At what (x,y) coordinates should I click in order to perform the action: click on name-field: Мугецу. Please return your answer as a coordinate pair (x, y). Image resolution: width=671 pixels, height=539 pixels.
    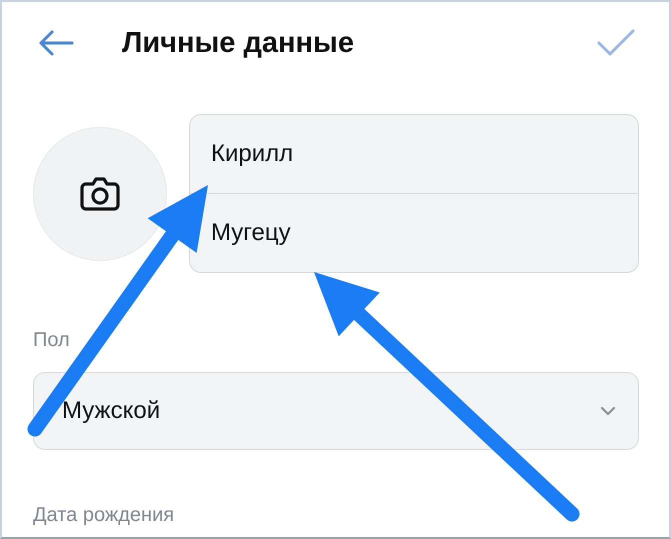
    Looking at the image, I should click on (414, 233).